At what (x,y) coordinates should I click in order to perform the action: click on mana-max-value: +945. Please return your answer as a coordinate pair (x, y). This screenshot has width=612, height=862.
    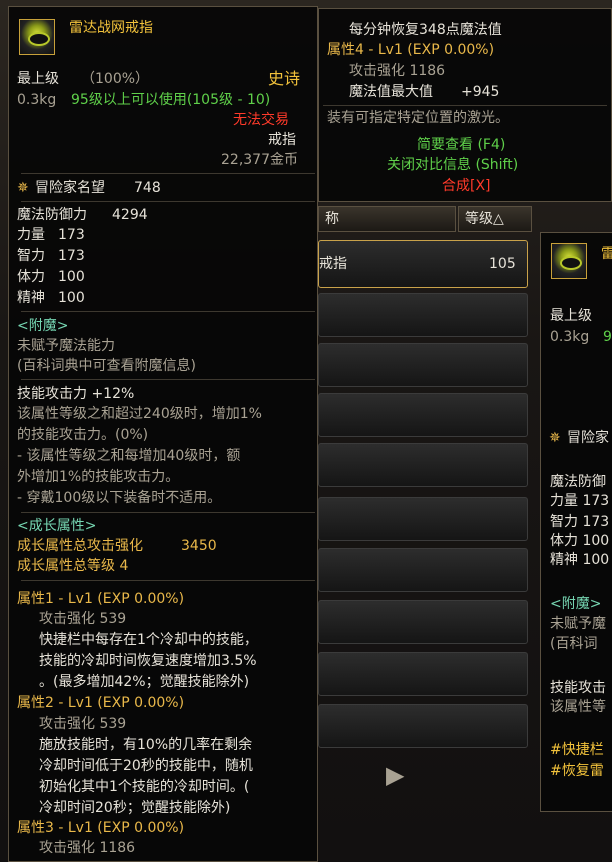
    Looking at the image, I should click on (480, 92).